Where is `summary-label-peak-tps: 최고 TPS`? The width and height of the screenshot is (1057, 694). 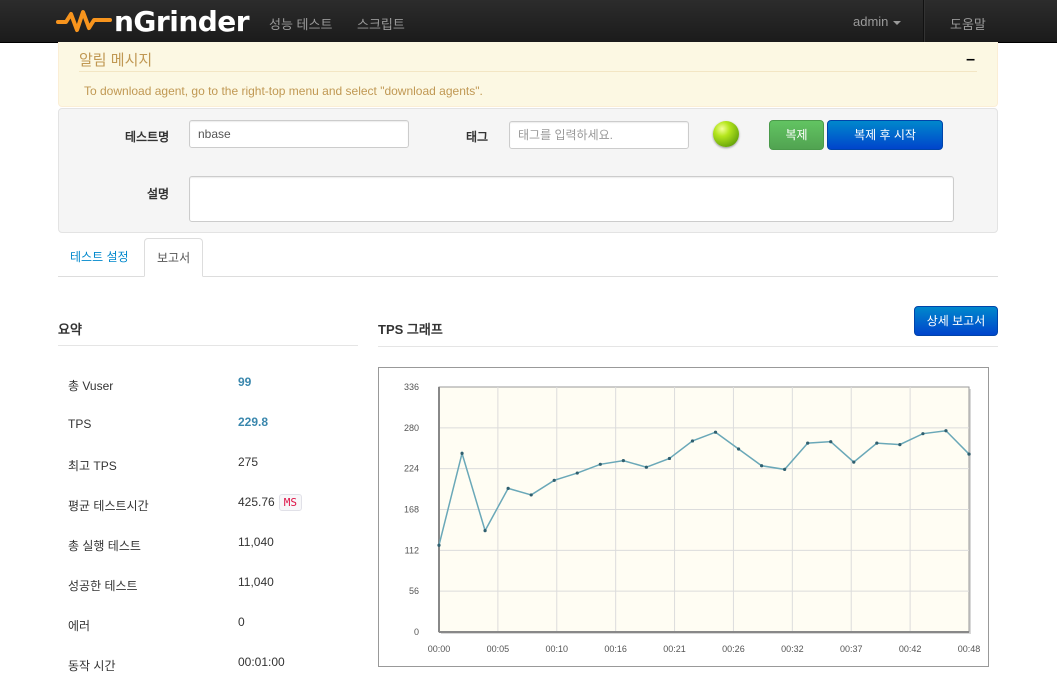
summary-label-peak-tps: 최고 TPS is located at coordinates (92, 466).